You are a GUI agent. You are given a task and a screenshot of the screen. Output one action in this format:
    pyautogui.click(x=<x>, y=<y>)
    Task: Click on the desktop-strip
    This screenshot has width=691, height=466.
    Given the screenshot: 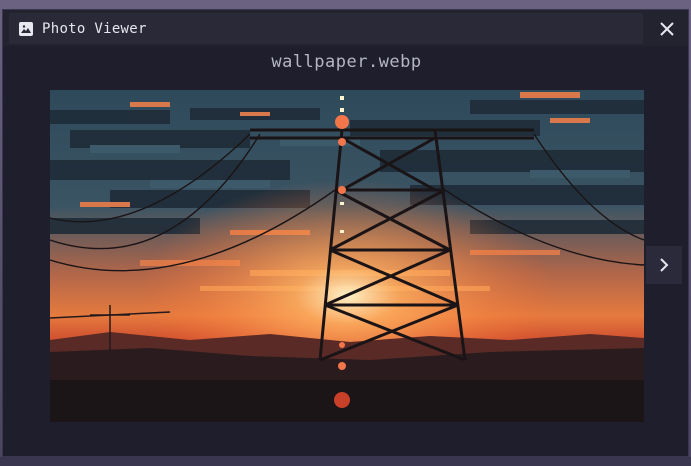 What is the action you would take?
    pyautogui.click(x=345, y=461)
    